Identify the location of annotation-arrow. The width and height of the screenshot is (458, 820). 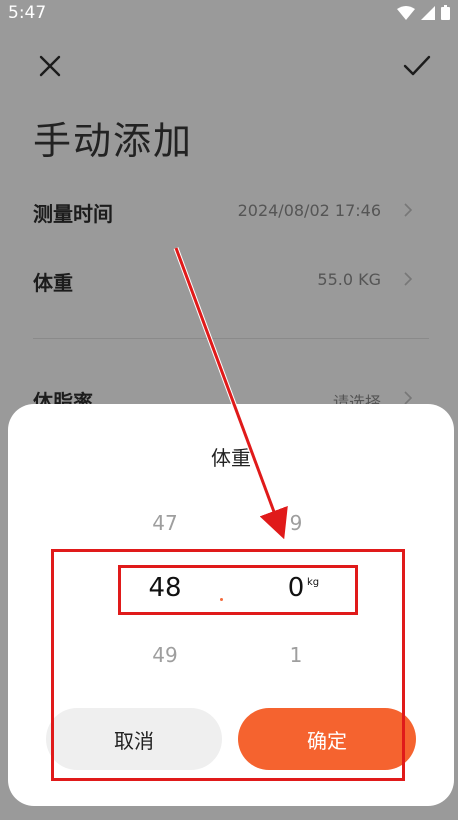
(230, 393).